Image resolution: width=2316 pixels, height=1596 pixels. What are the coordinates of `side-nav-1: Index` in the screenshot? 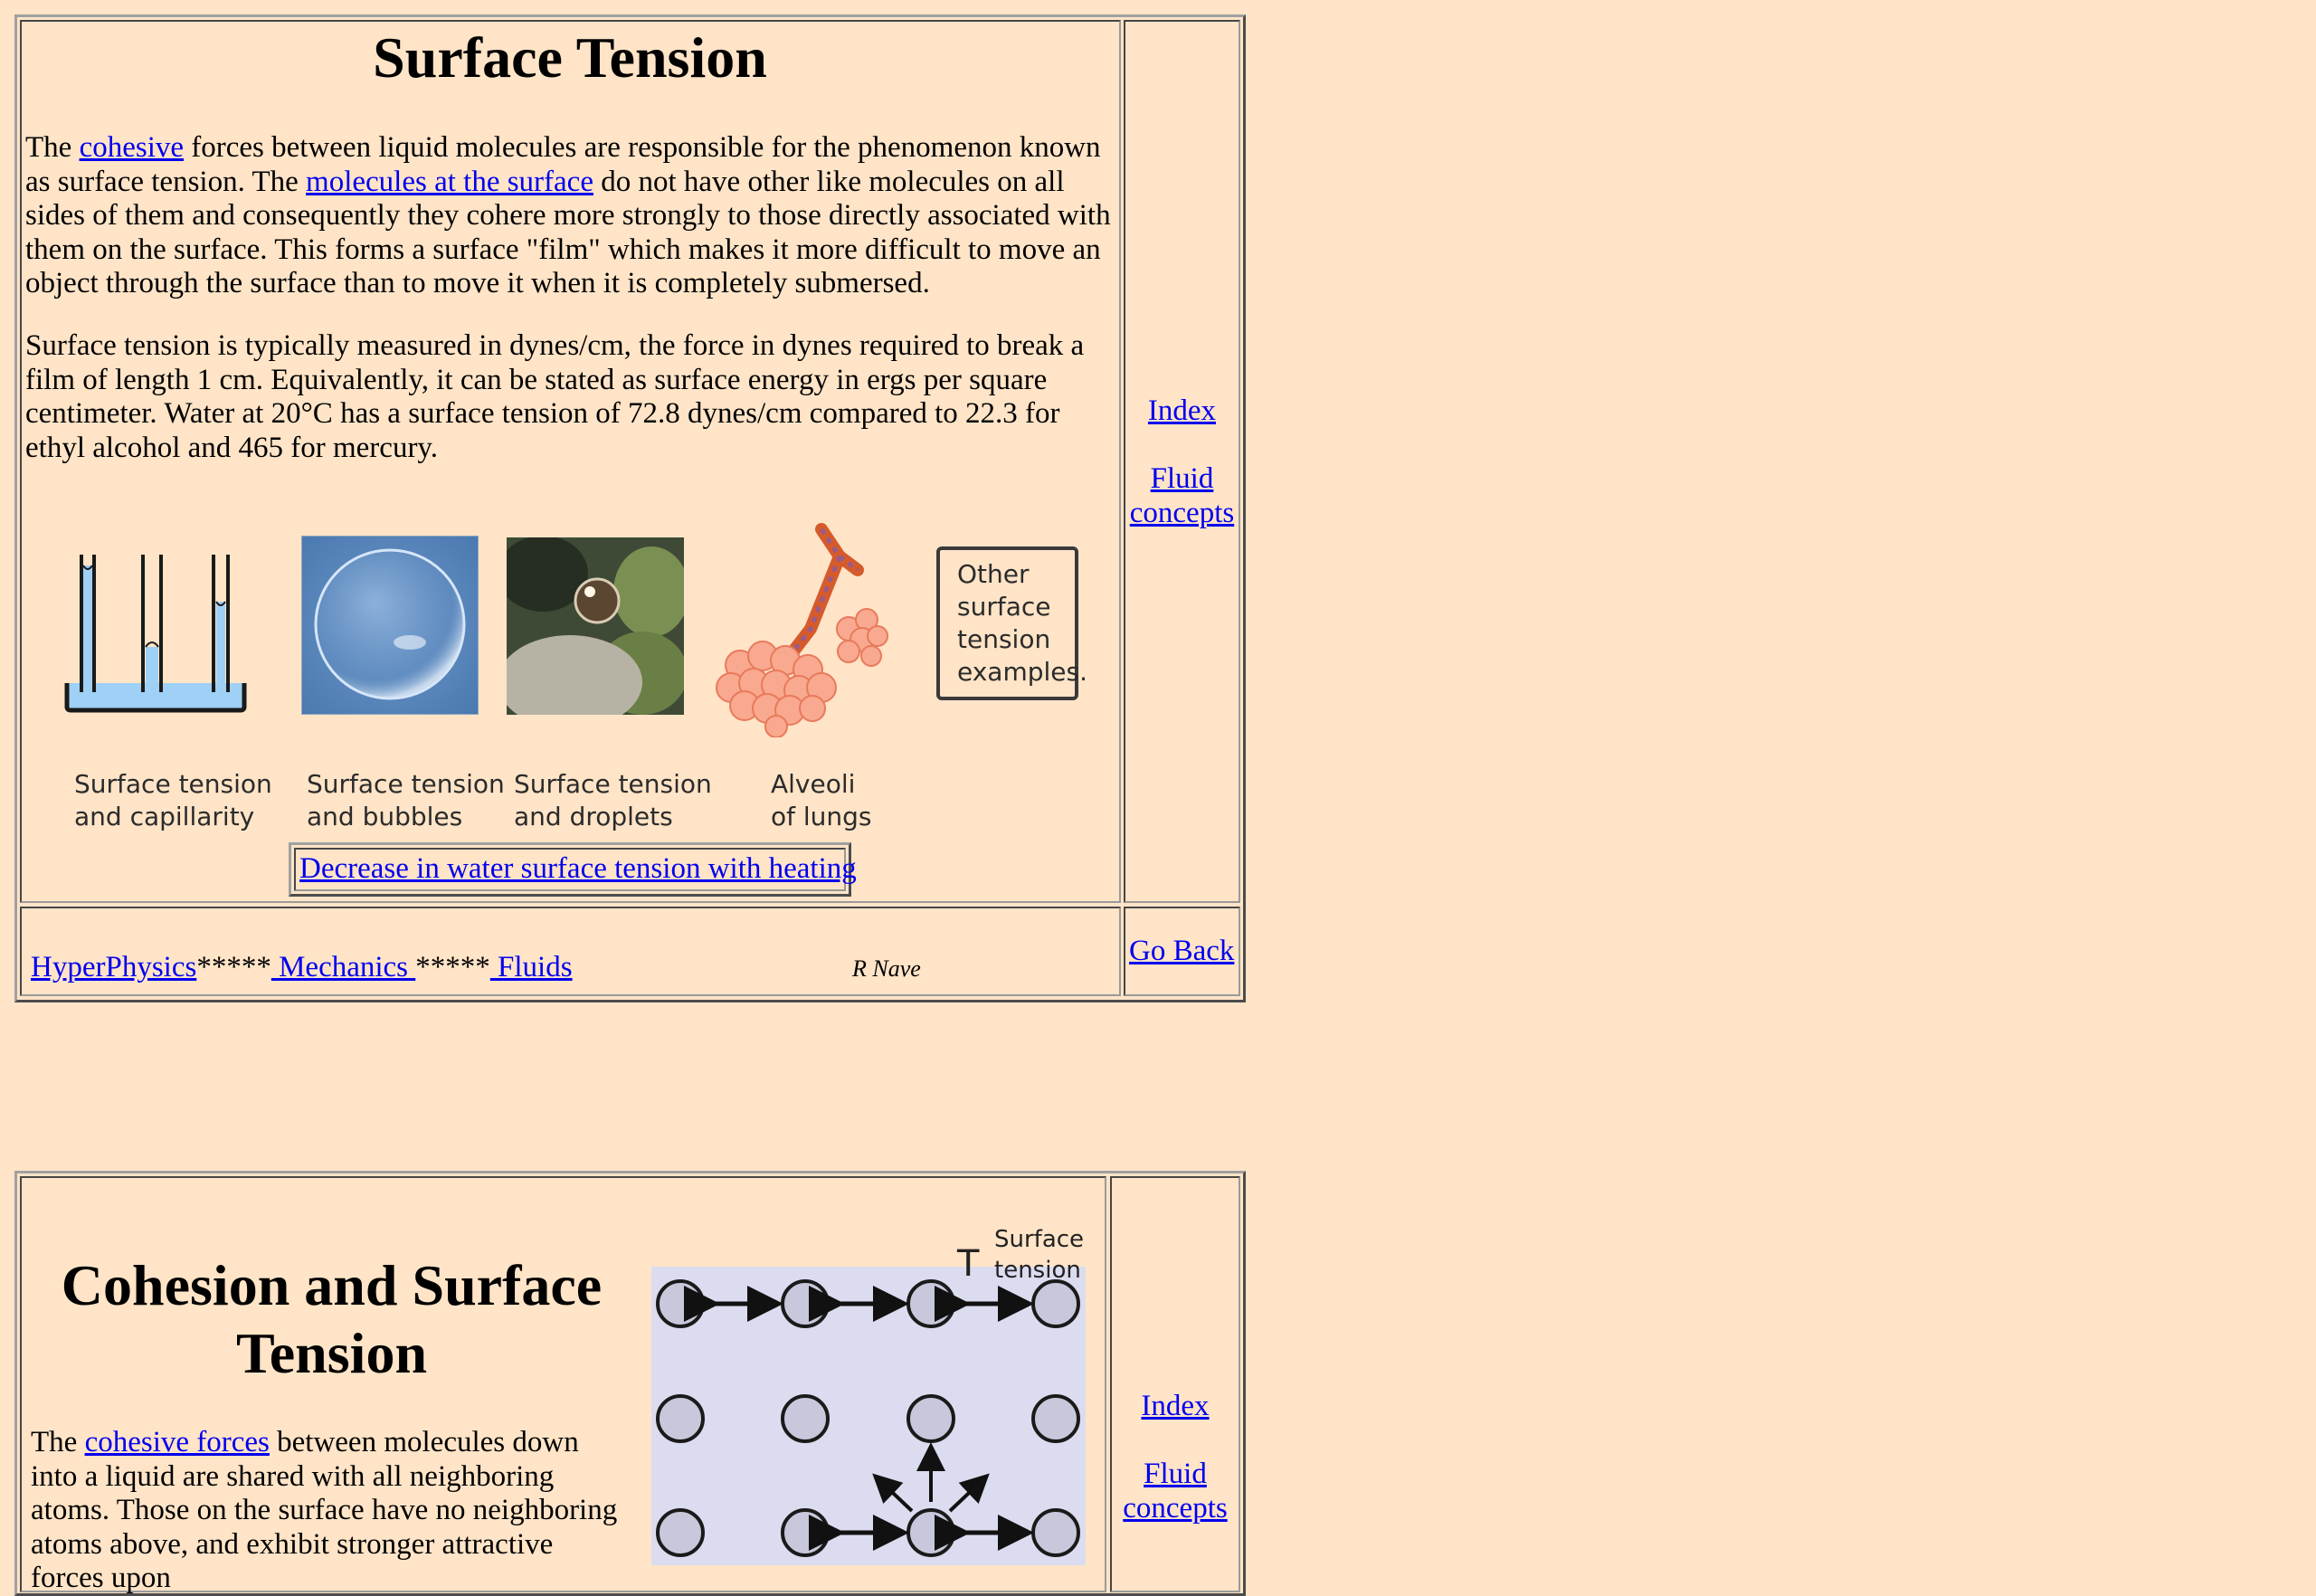 It's located at (1182, 411).